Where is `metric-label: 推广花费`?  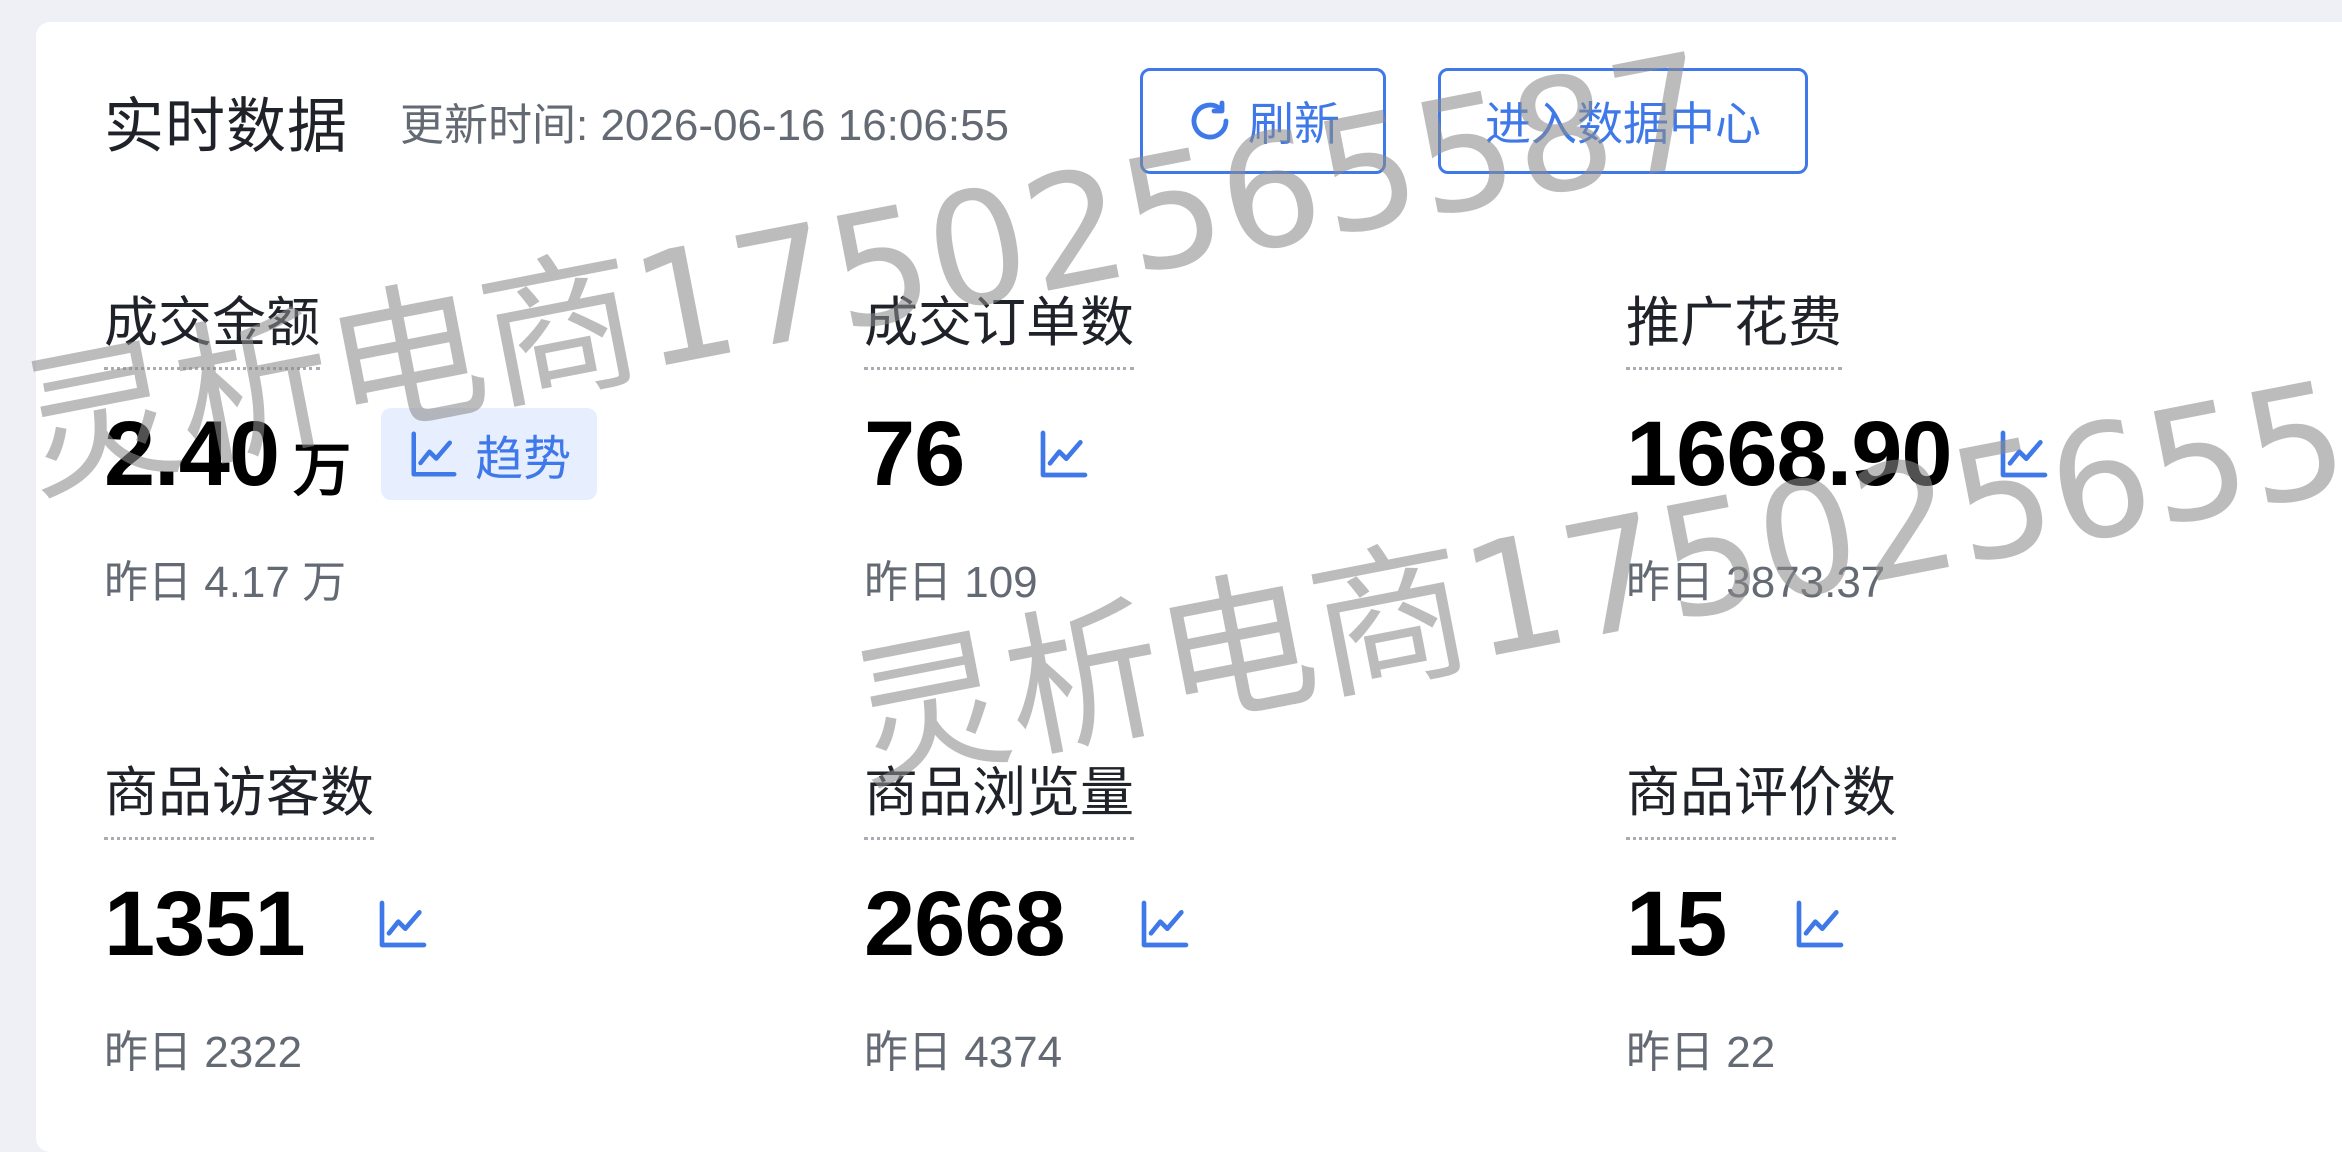 metric-label: 推广花费 is located at coordinates (1734, 324).